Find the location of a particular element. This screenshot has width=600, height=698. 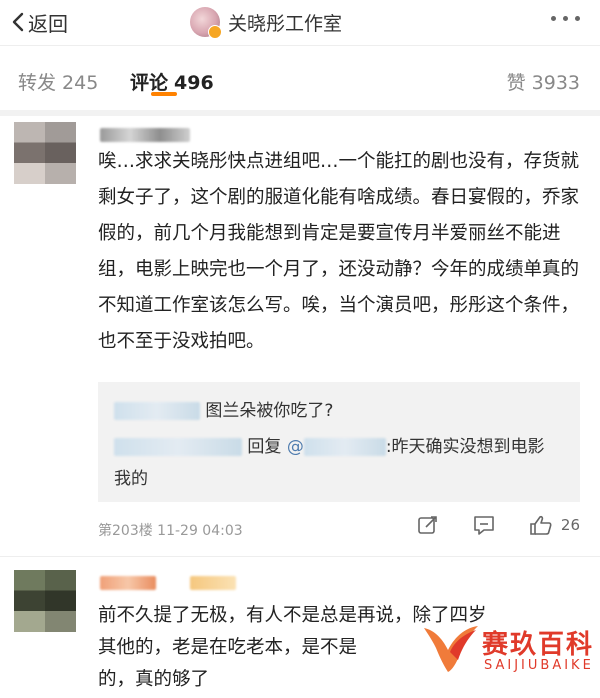

more-options-icon is located at coordinates (565, 18).